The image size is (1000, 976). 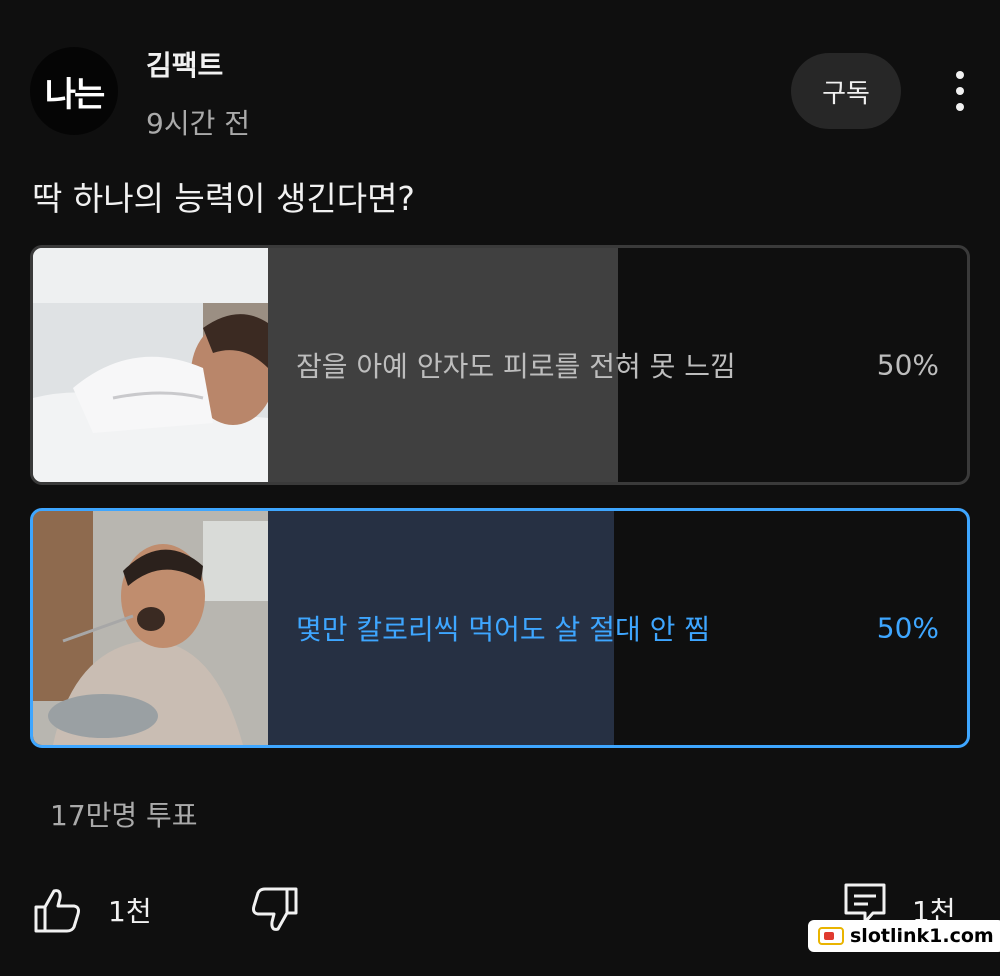 I want to click on thumbs-up-icon, so click(x=58, y=910).